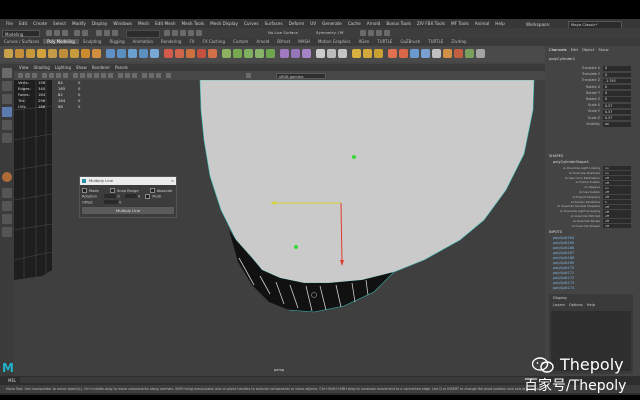  Describe the element at coordinates (7, 112) in the screenshot. I see `move-tool-icon` at that location.